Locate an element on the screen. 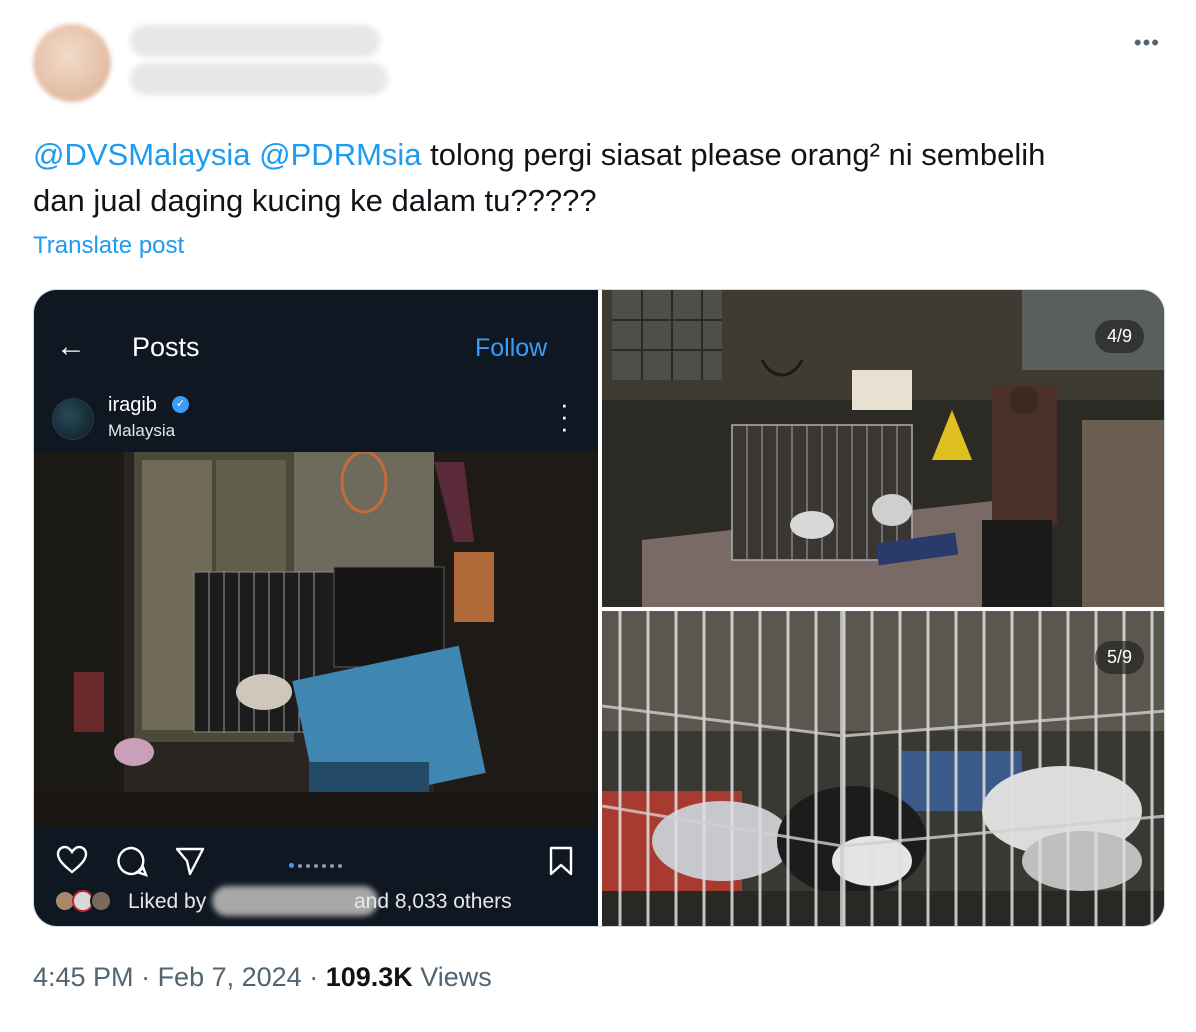  back-arrow-icon: ← is located at coordinates (71, 347).